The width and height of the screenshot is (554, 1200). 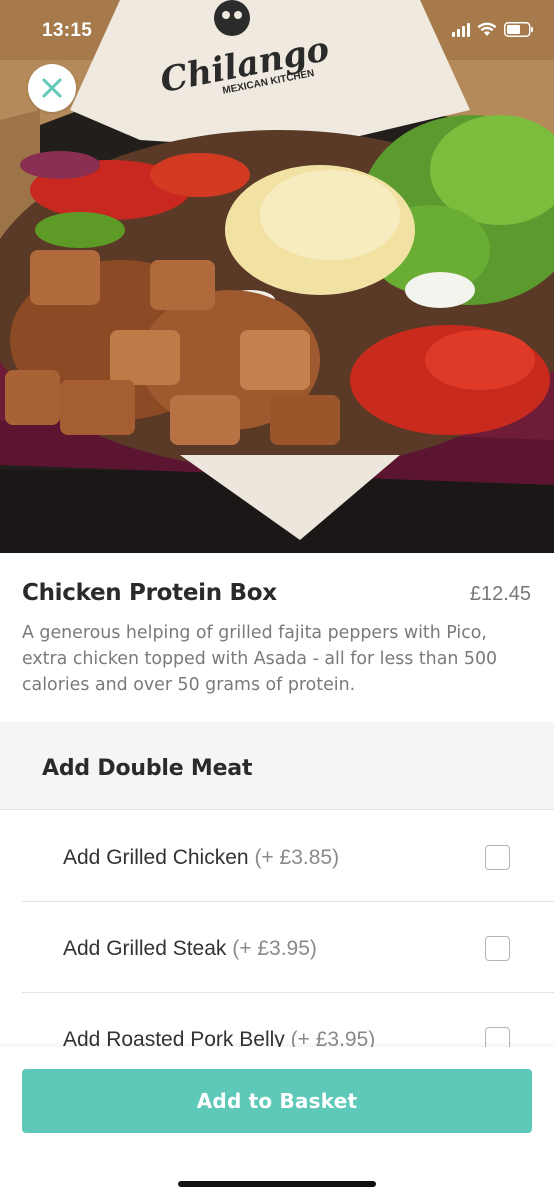 What do you see at coordinates (156, 857) in the screenshot?
I see `option-label: Add Grilled Chicken` at bounding box center [156, 857].